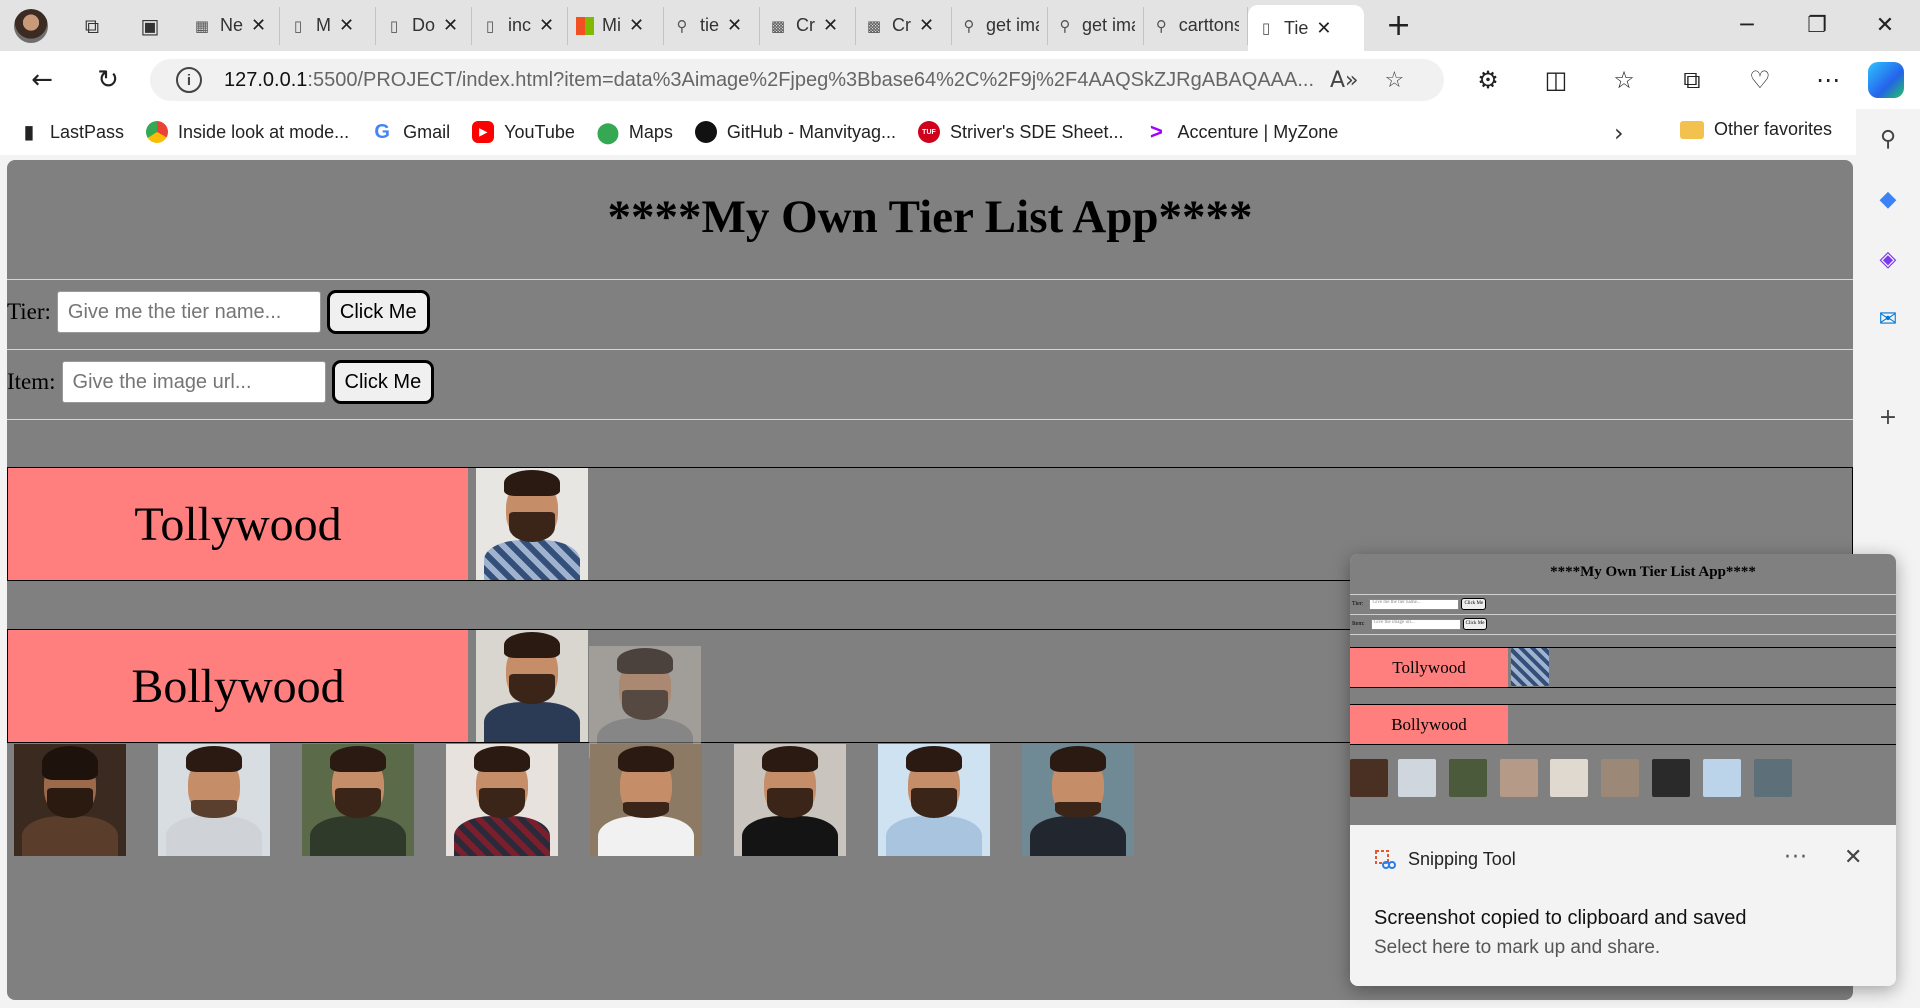 This screenshot has height=1008, width=1920. Describe the element at coordinates (1000, 25) in the screenshot. I see `tab-8: ⚲get ima` at that location.